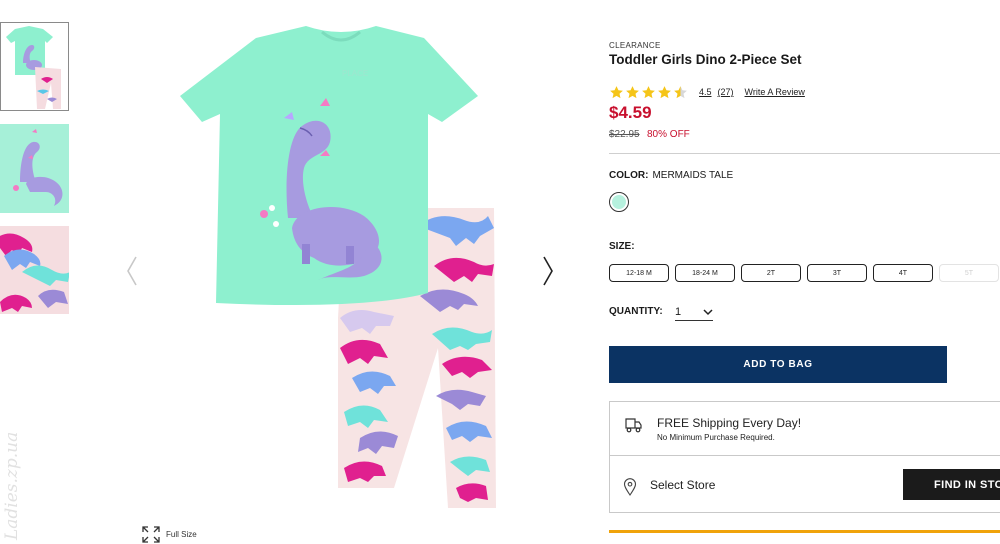 This screenshot has height=544, width=1000. Describe the element at coordinates (969, 273) in the screenshot. I see `size-option-5t: 5T` at that location.